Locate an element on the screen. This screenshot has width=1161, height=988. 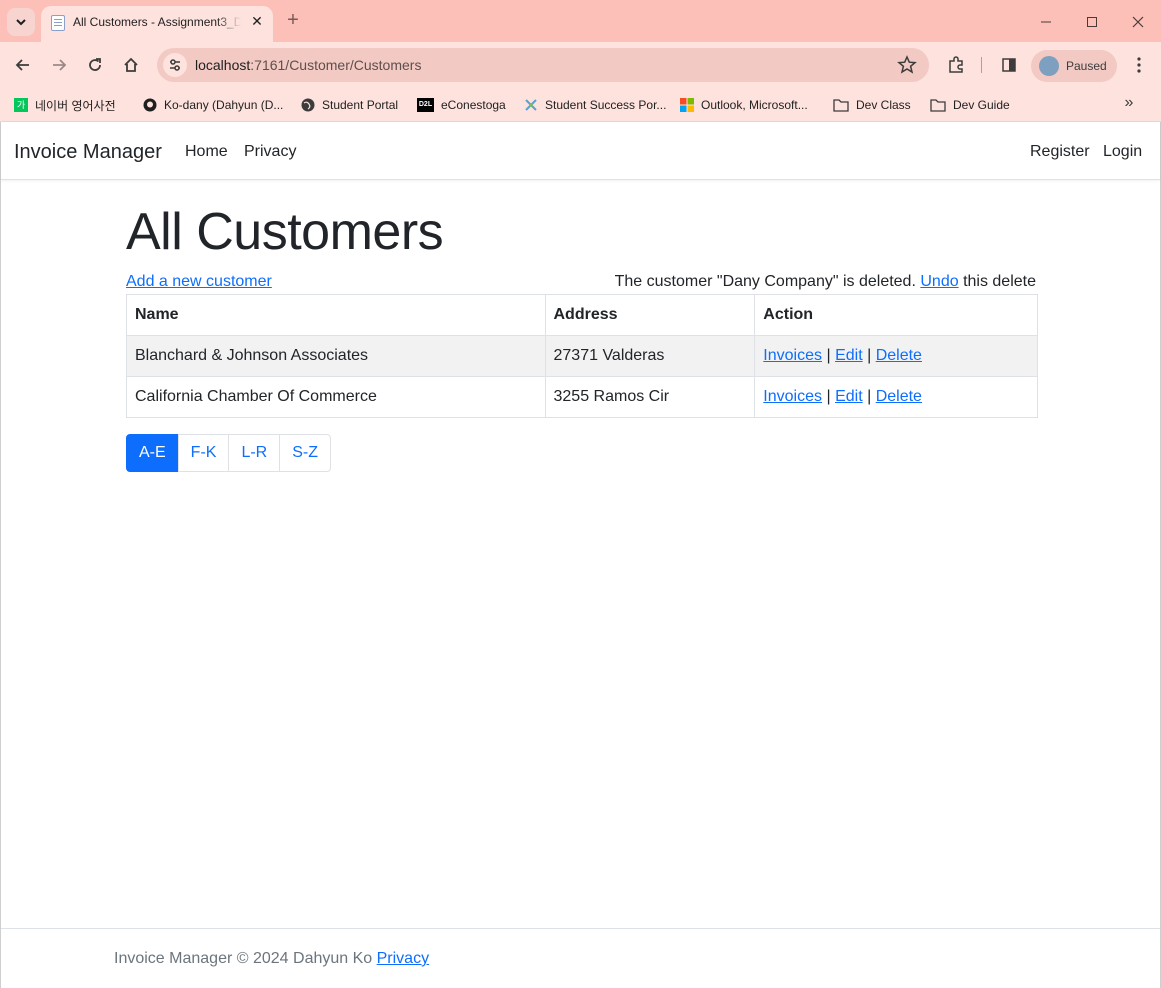
browser-tab-active: All Customers - Assignment3_D ✕ is located at coordinates (157, 24).